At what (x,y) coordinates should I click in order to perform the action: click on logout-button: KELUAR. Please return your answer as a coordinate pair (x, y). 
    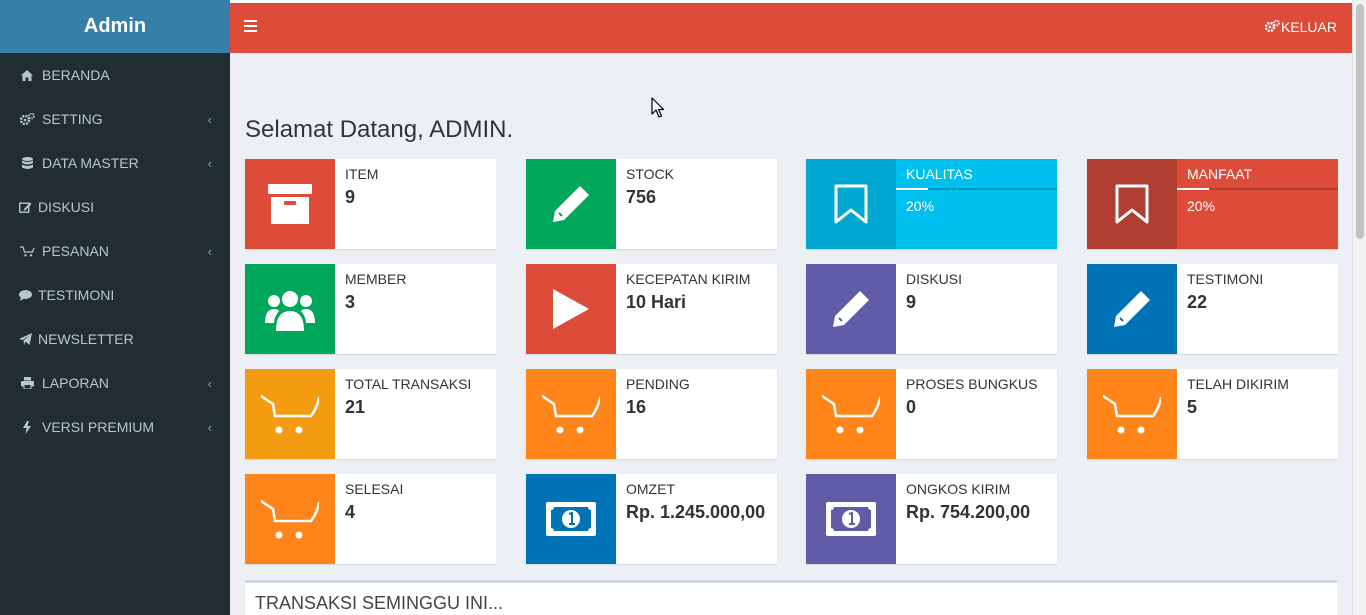
    Looking at the image, I should click on (1300, 27).